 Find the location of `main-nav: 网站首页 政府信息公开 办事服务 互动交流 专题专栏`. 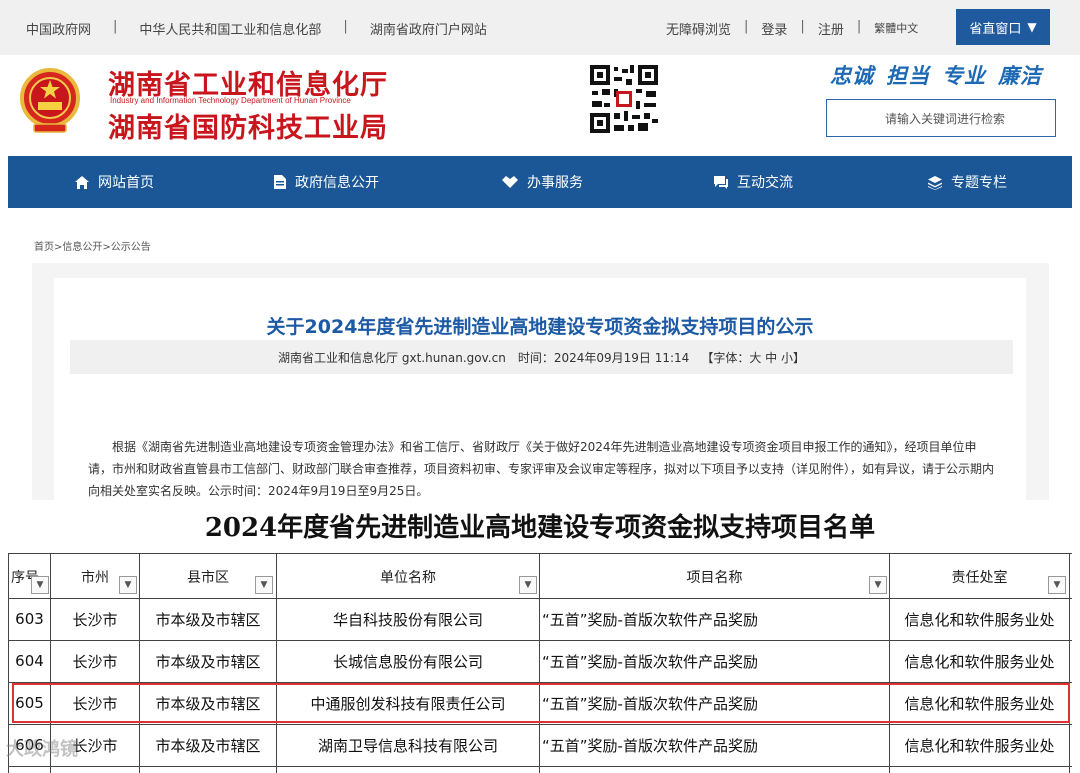

main-nav: 网站首页 政府信息公开 办事服务 互动交流 专题专栏 is located at coordinates (540, 182).